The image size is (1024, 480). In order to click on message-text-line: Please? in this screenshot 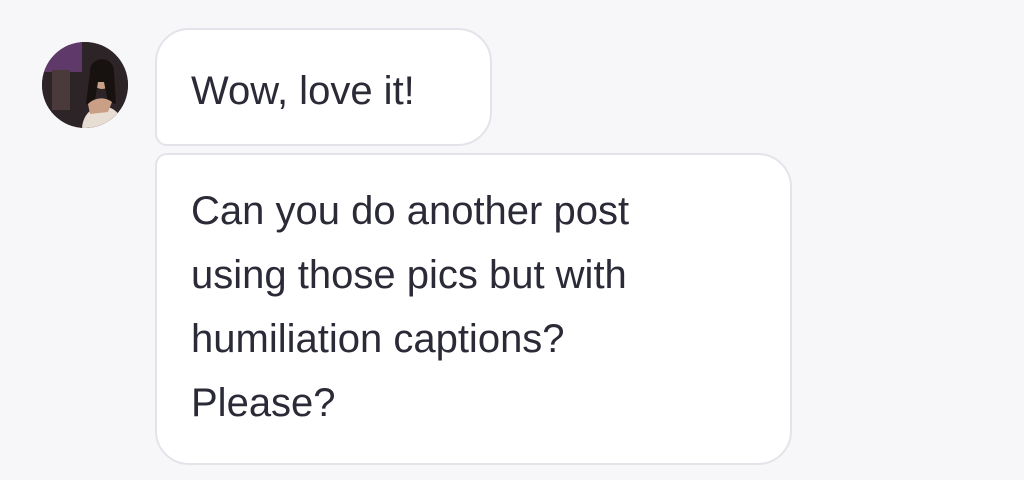, I will do `click(263, 403)`.